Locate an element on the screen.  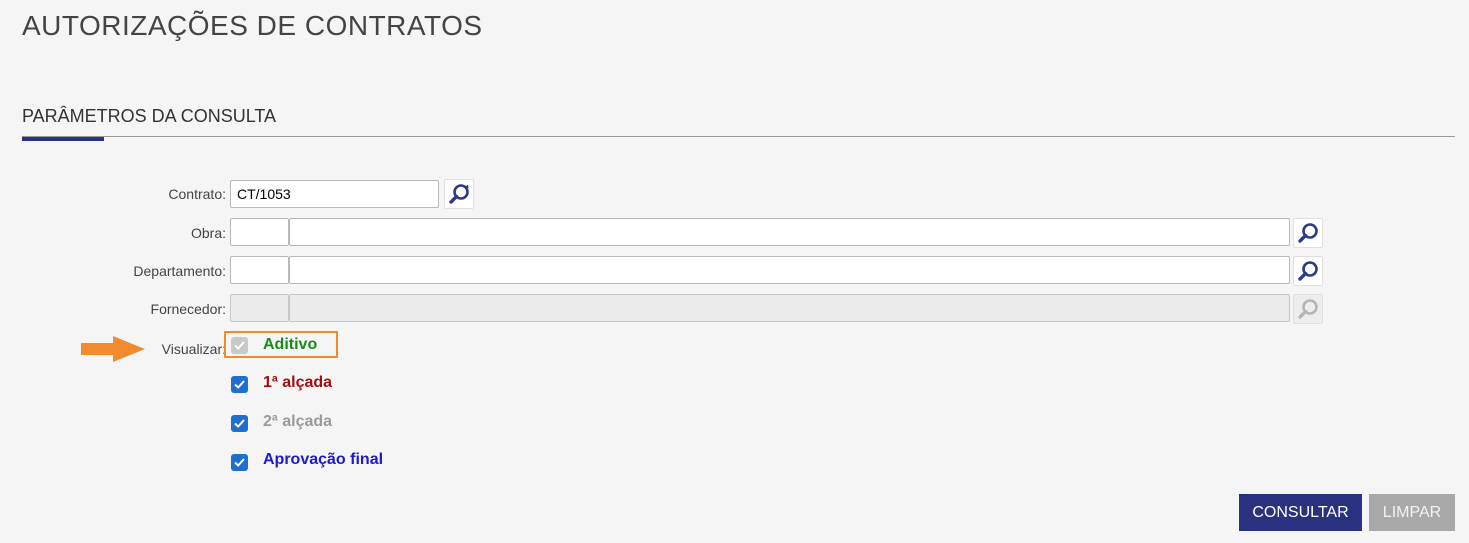
aprovacao-final-checkbox is located at coordinates (239, 462).